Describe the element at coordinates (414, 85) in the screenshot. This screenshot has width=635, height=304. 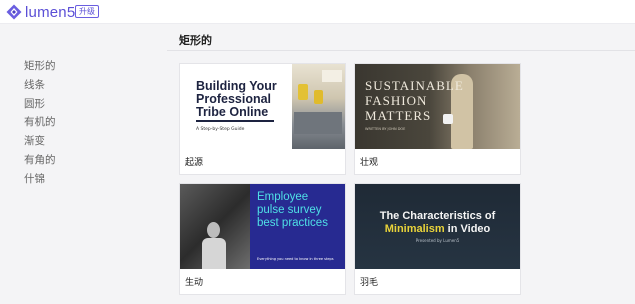
I see `thumbnail-title-line: SUSTAINABLE` at that location.